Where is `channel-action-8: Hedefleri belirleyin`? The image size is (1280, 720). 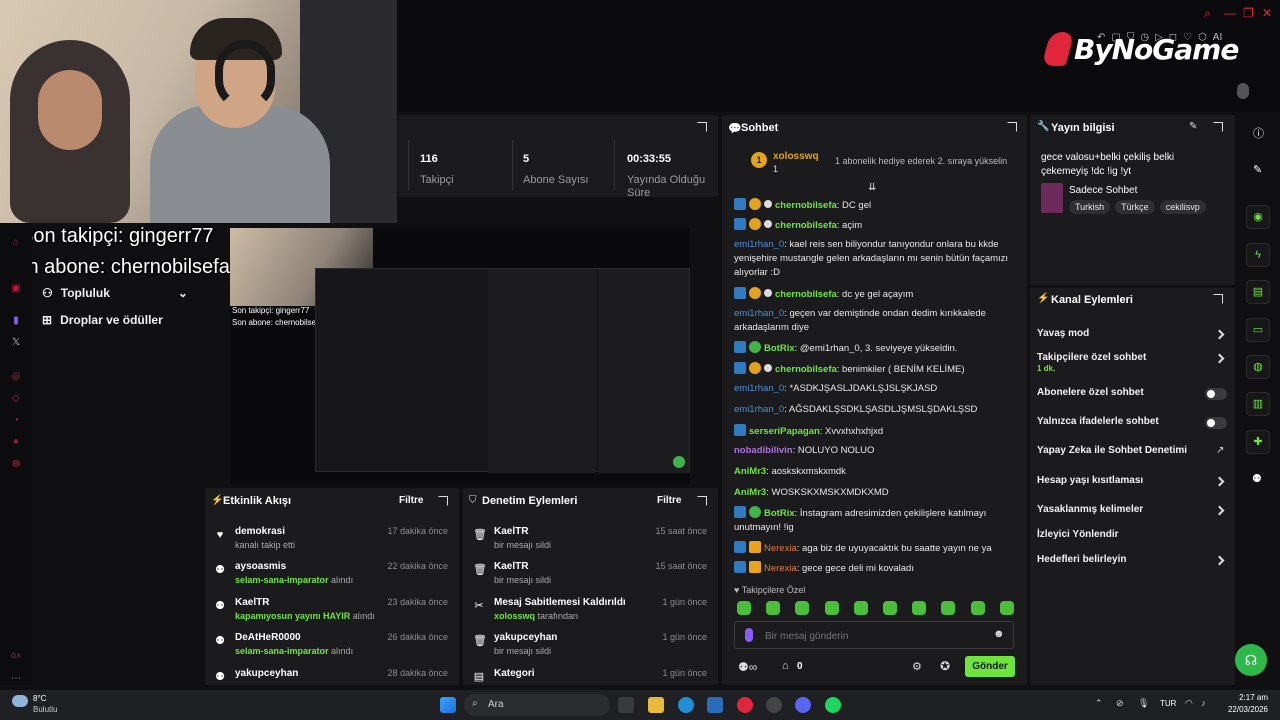 channel-action-8: Hedefleri belirleyin is located at coordinates (1081, 559).